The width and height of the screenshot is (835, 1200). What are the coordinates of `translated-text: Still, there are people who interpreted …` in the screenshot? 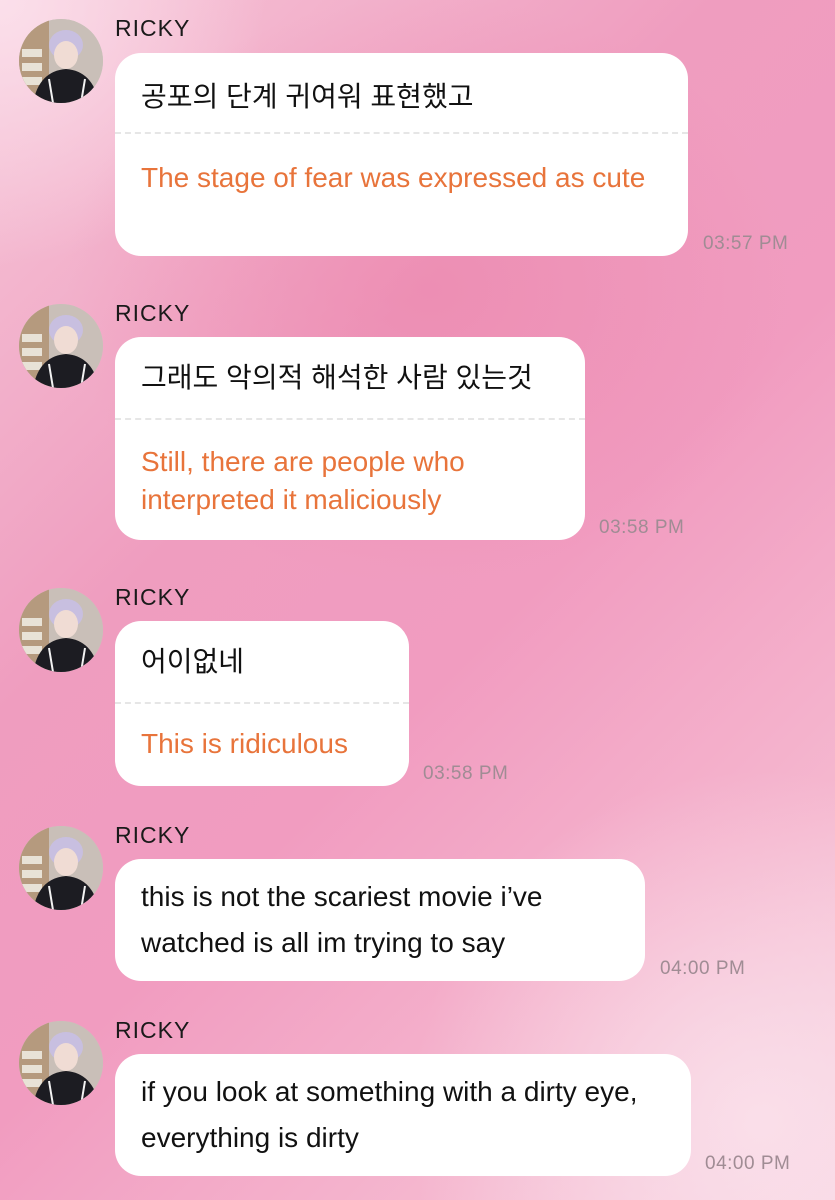 It's located at (303, 480).